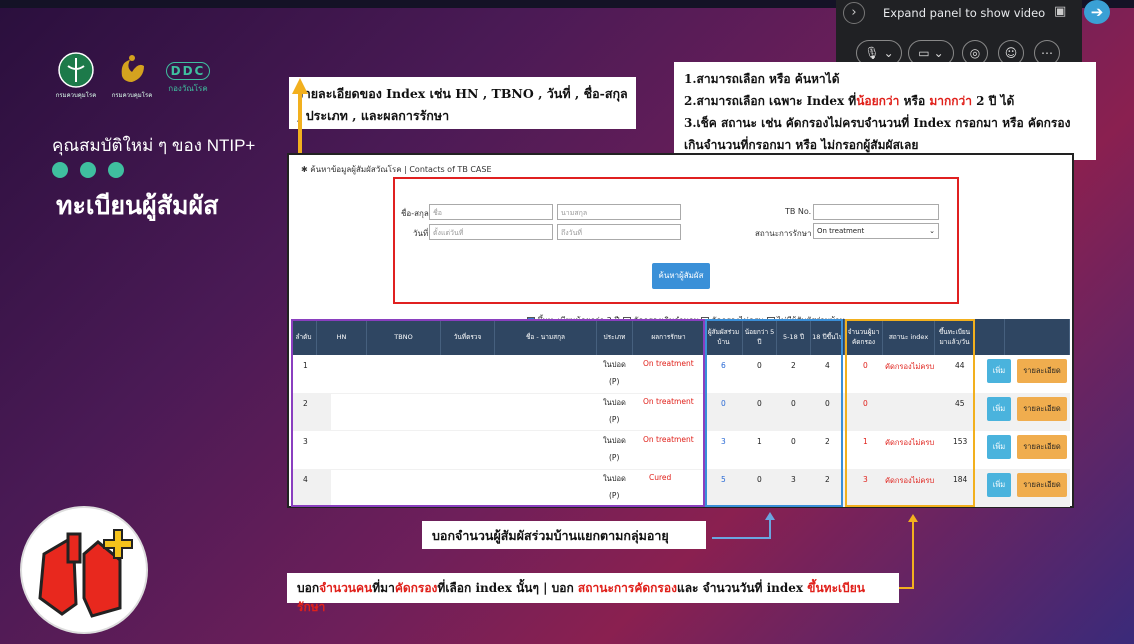 The width and height of the screenshot is (1134, 644). Describe the element at coordinates (619, 232) in the screenshot. I see `to-date-input: ถึงวันที่` at that location.